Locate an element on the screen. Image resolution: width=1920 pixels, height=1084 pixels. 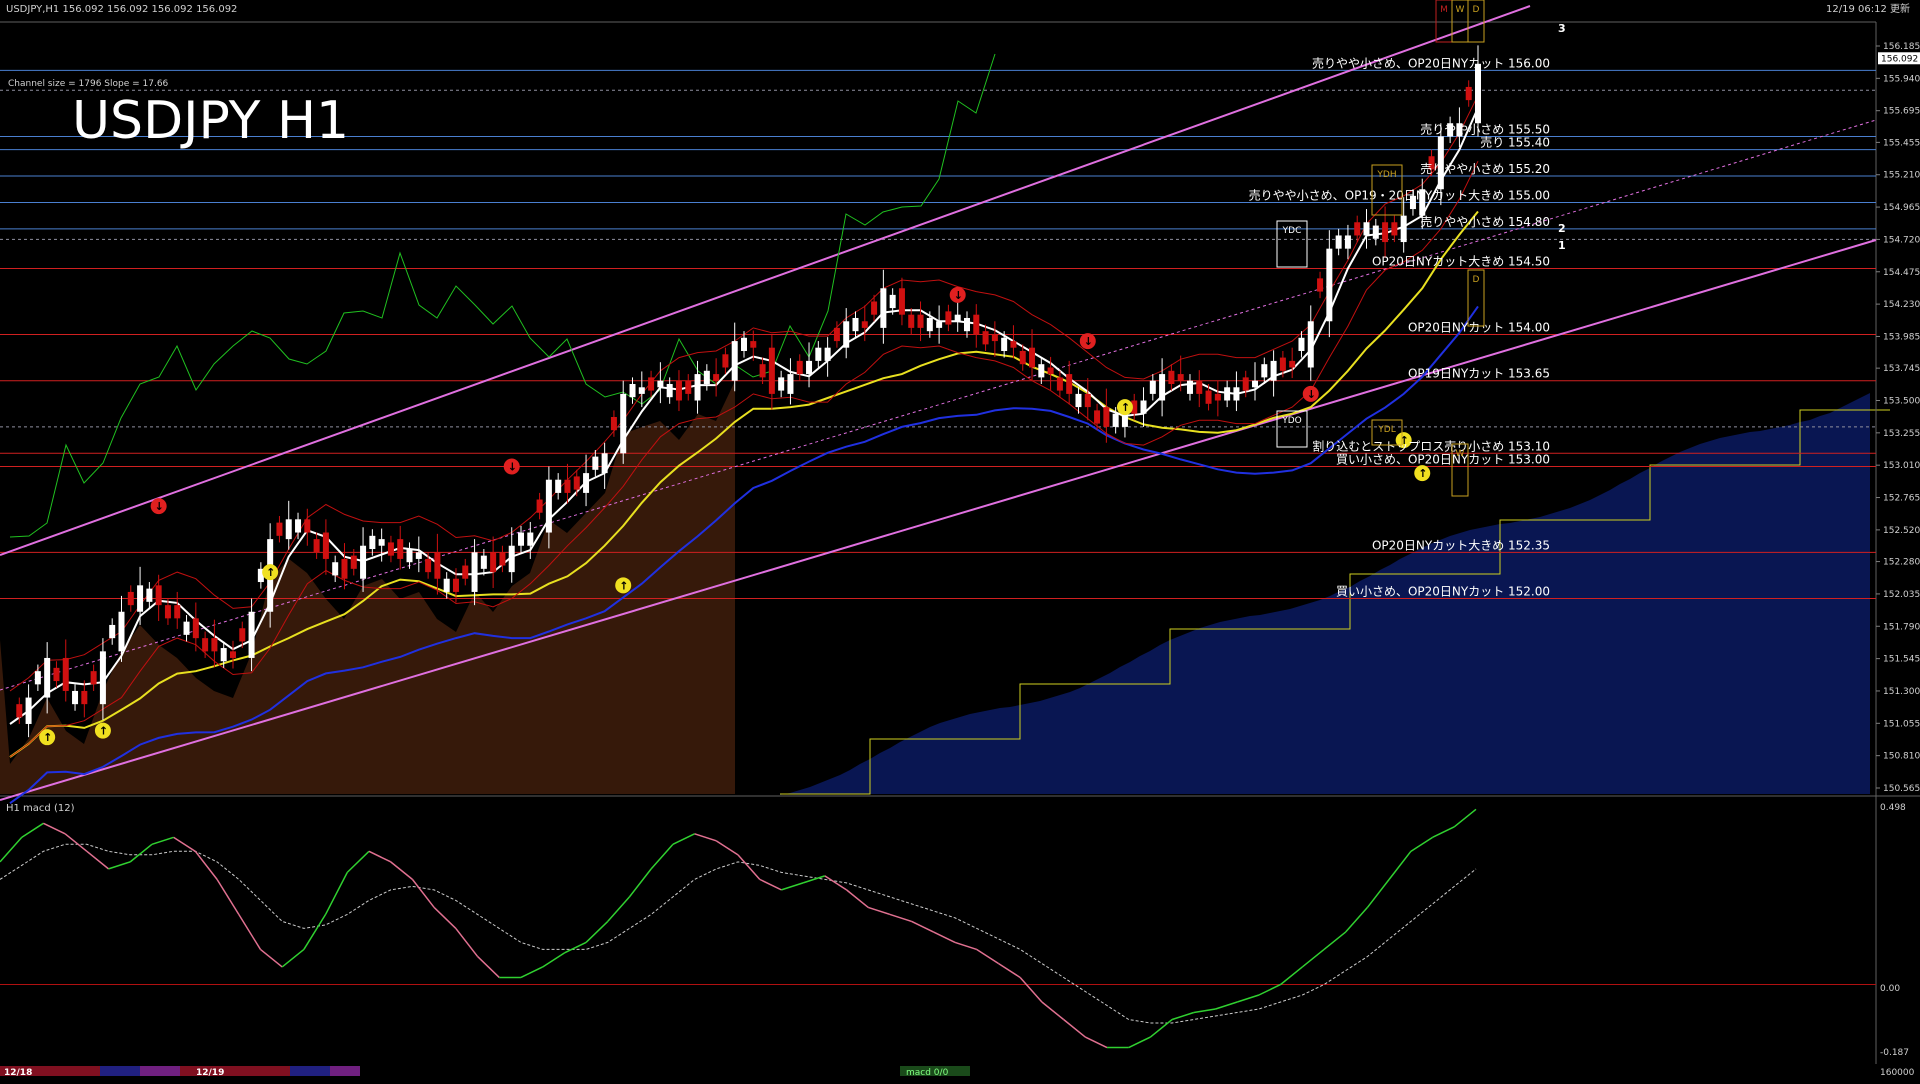
price-tick-label: 153.745 is located at coordinates (1901, 369).